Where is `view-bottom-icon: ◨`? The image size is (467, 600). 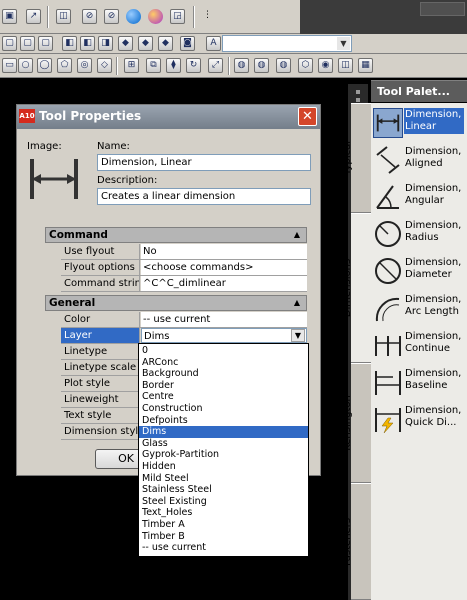
view-bottom-icon: ◨ is located at coordinates (105, 43).